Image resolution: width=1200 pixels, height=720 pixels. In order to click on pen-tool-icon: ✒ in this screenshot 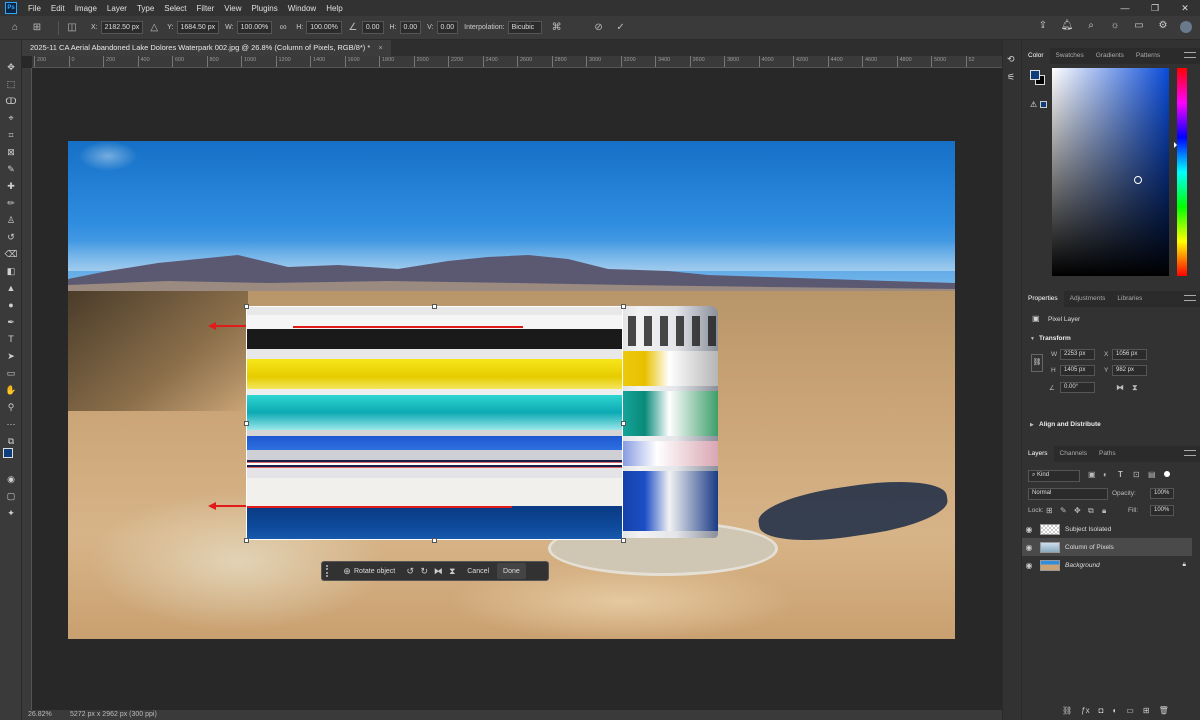, I will do `click(11, 322)`.